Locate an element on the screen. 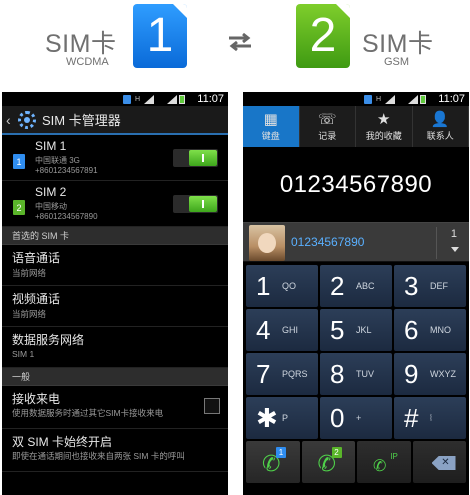 This screenshot has width=470, height=495. tab-call-log-label: 记录 is located at coordinates (327, 136).